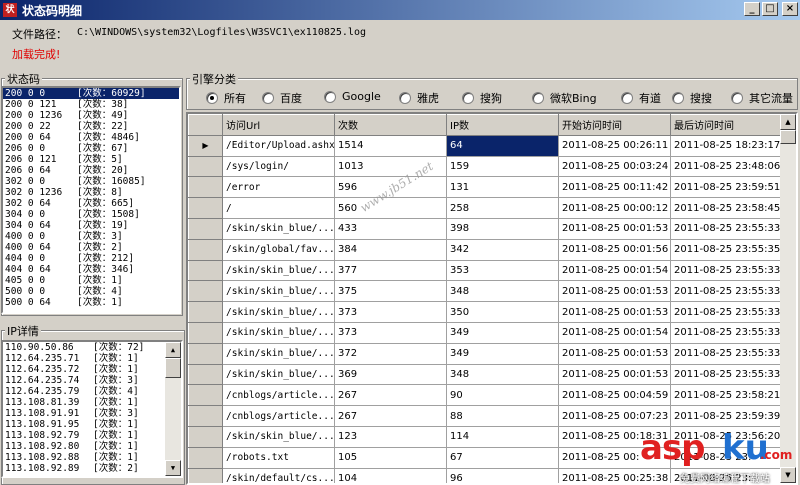  What do you see at coordinates (614, 145) in the screenshot?
I see `table-cell: 2011-08-25 00:26:11` at bounding box center [614, 145].